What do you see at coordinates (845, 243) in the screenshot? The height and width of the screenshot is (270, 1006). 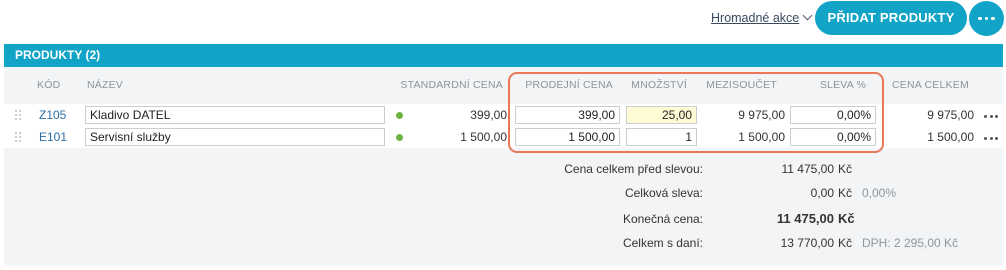 I see `summary-with-vat-currency: Kč` at bounding box center [845, 243].